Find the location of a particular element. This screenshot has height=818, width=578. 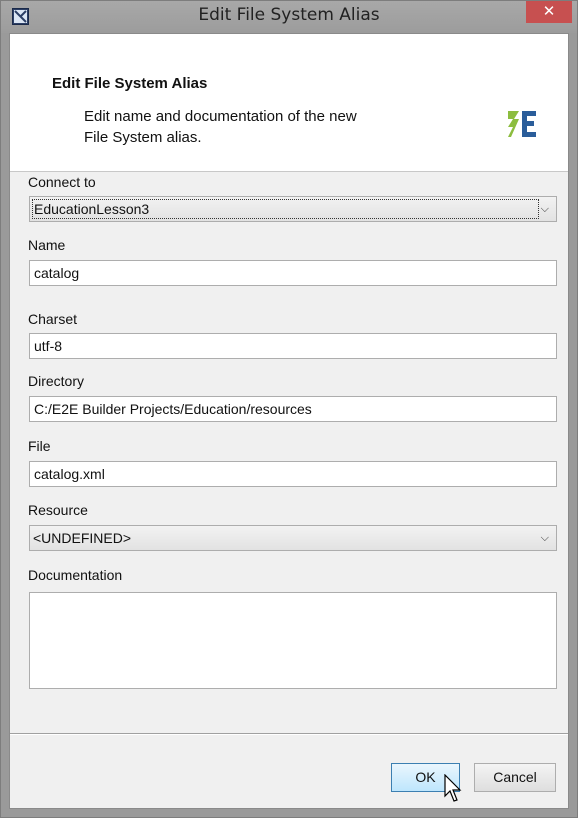

name-field: catalog is located at coordinates (293, 273).